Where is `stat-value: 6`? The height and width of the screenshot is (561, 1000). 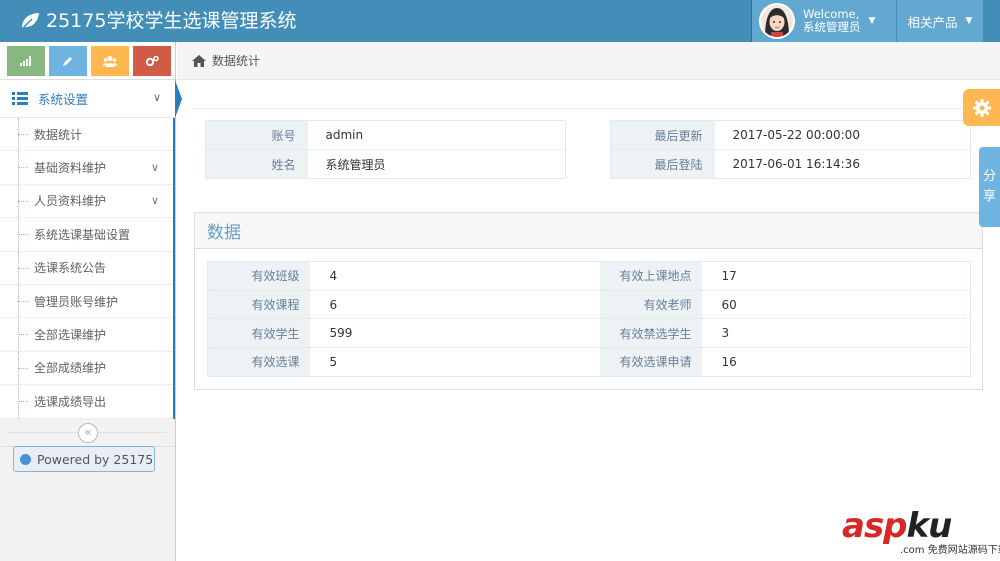
stat-value: 6 is located at coordinates (454, 304).